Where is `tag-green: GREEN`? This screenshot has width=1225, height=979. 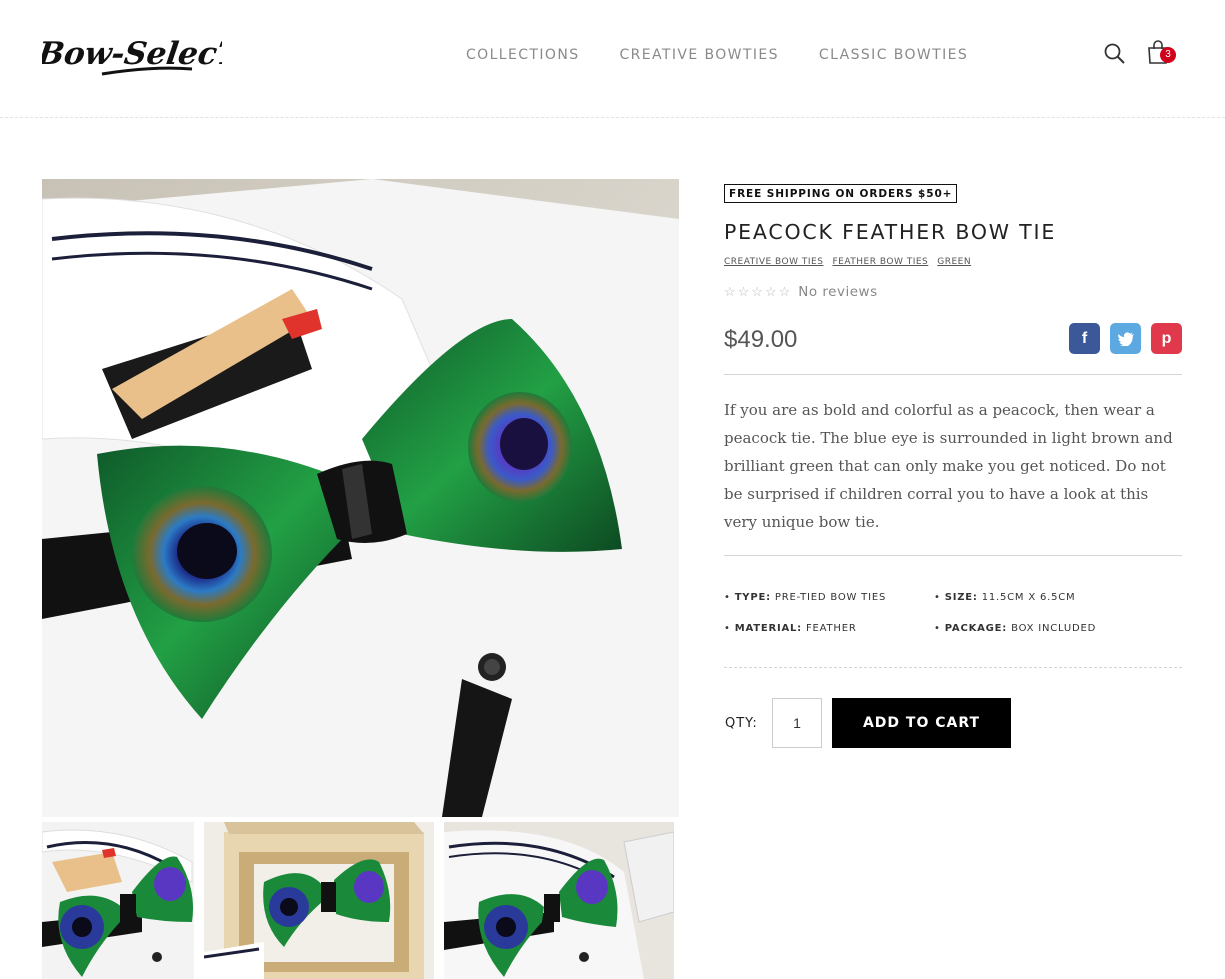
tag-green: GREEN is located at coordinates (954, 262).